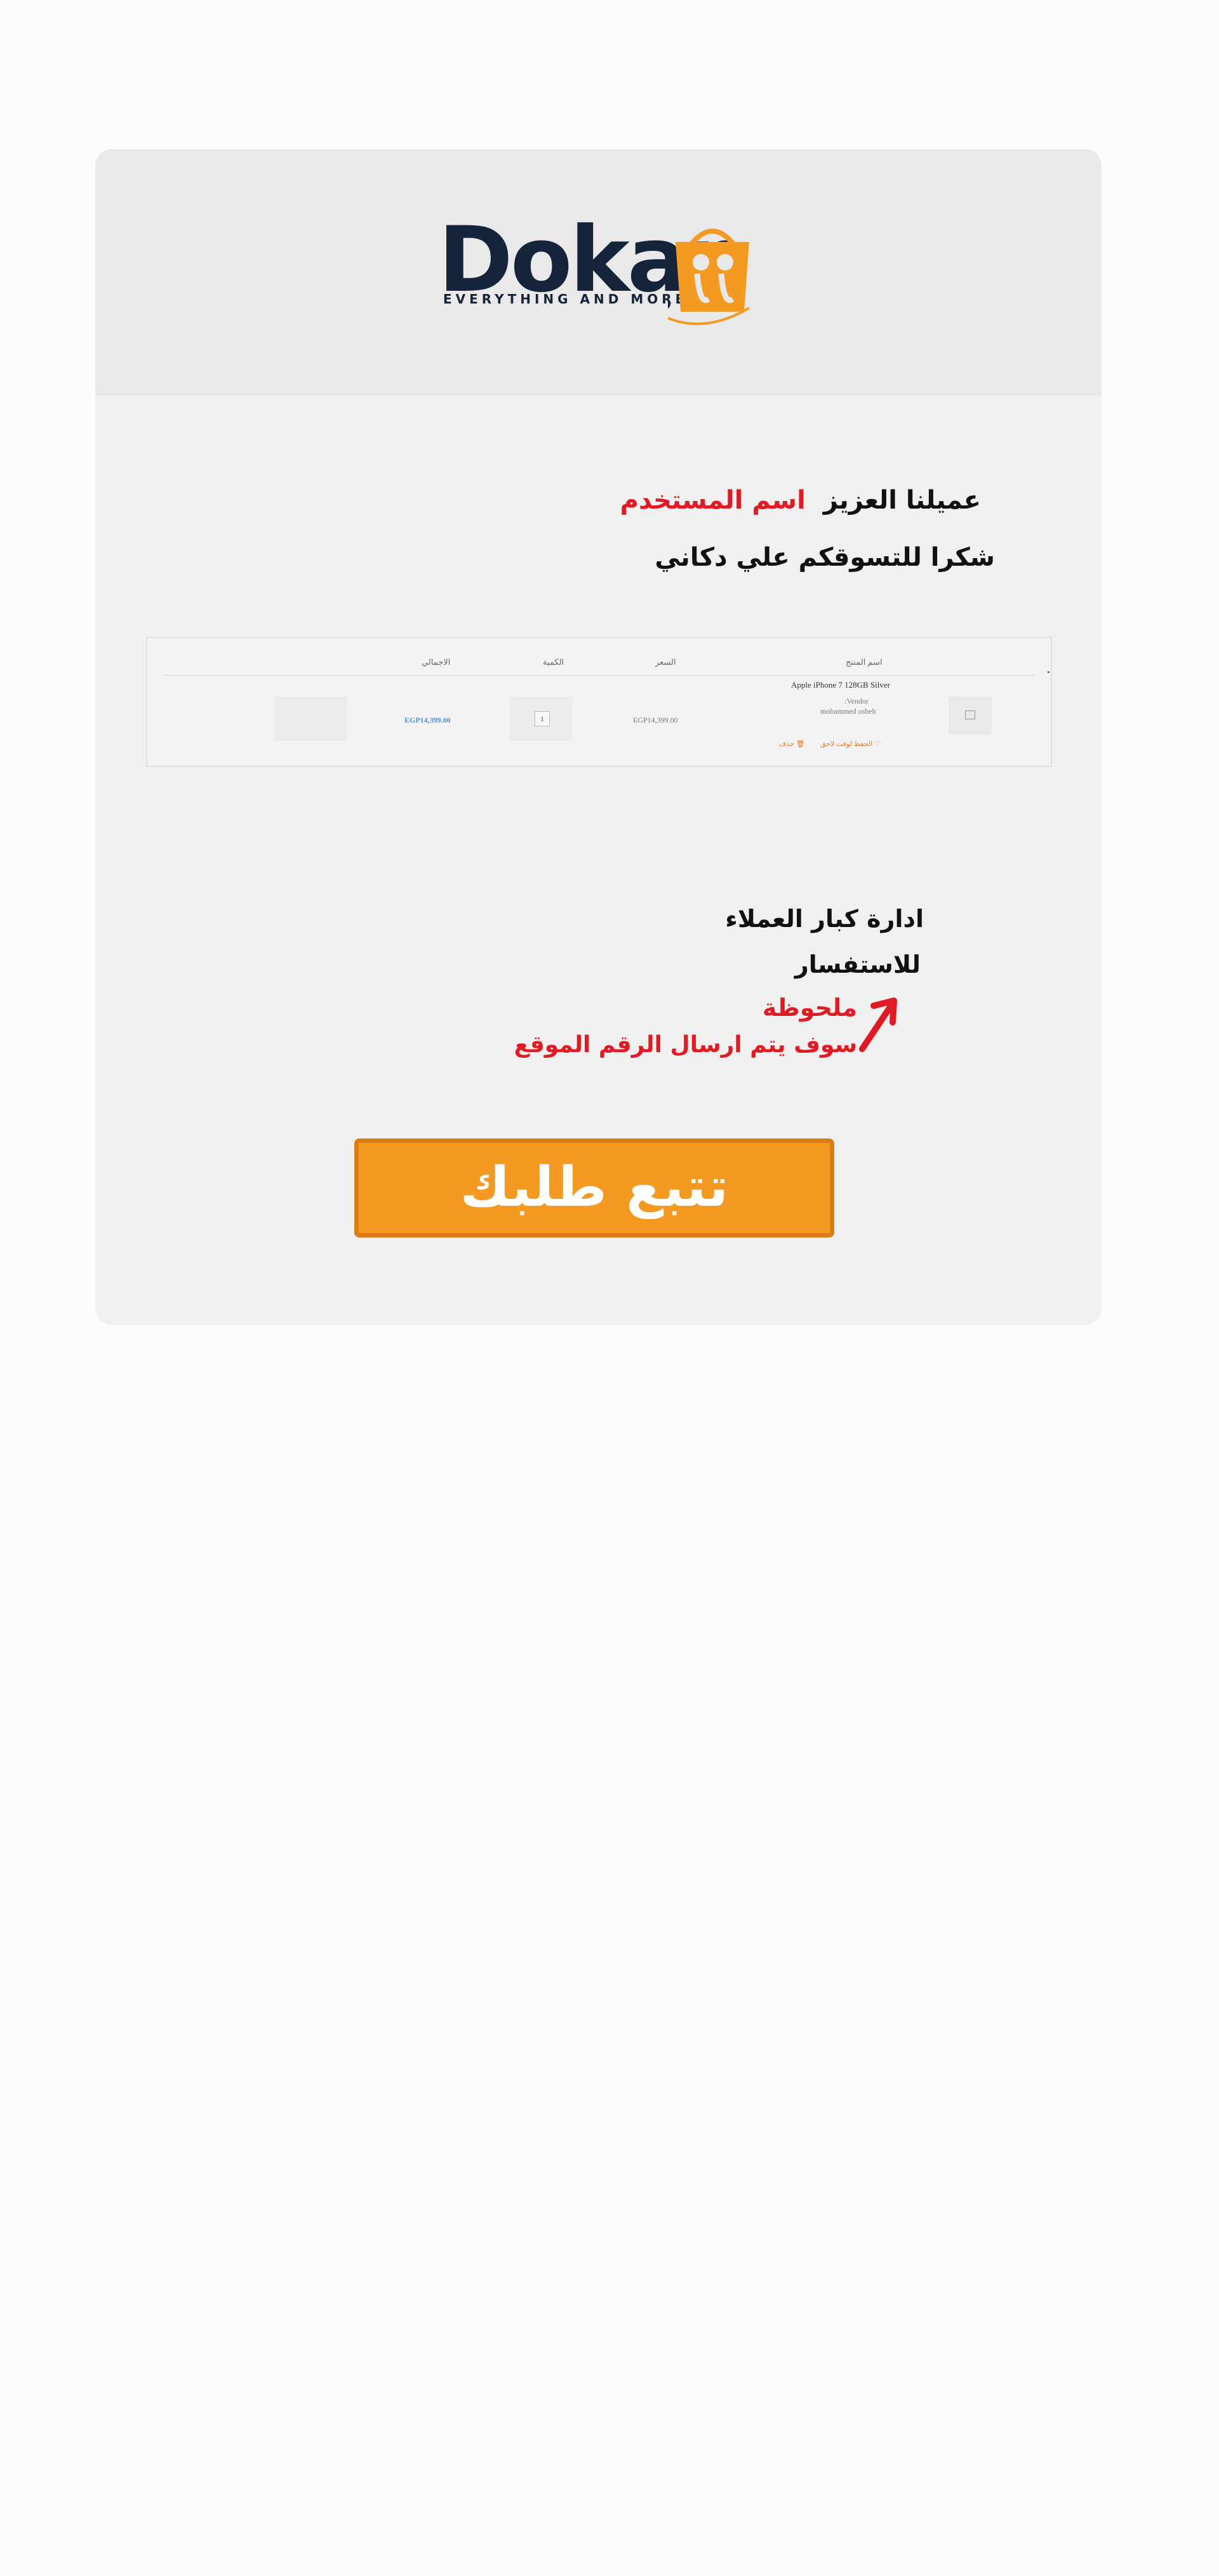  Describe the element at coordinates (655, 720) in the screenshot. I see `unit-price: EGP14,399.00` at that location.